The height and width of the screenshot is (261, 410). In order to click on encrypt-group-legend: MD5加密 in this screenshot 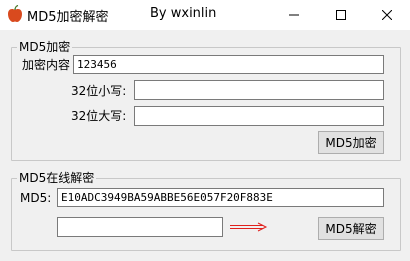, I will do `click(45, 47)`.